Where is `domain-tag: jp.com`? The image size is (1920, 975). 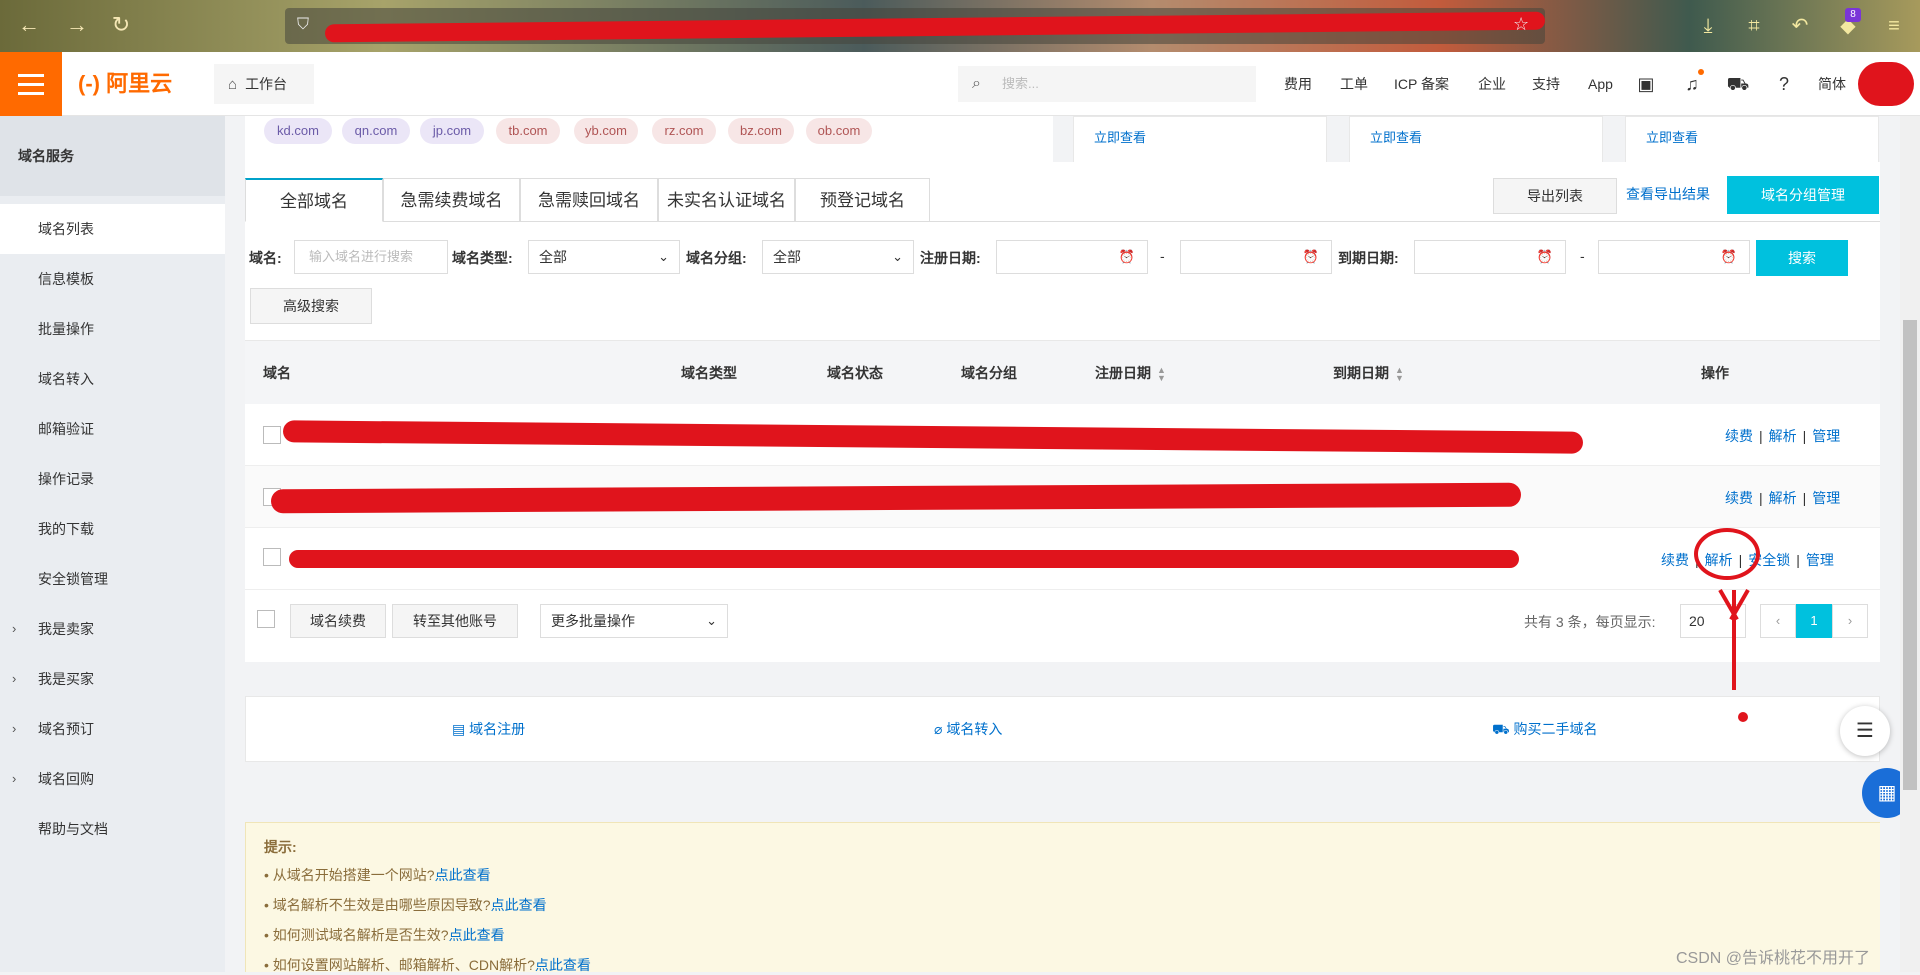
domain-tag: jp.com is located at coordinates (452, 131).